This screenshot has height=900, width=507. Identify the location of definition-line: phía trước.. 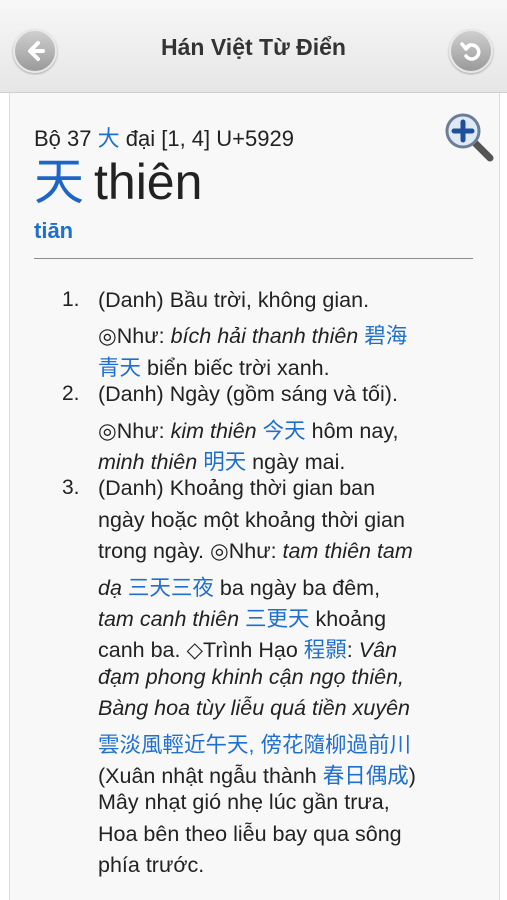
(151, 865).